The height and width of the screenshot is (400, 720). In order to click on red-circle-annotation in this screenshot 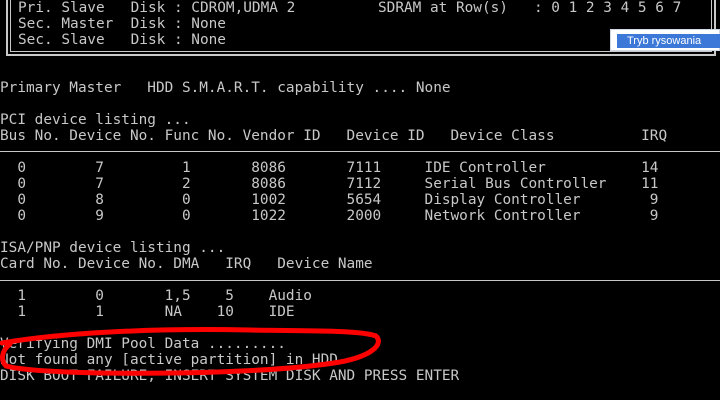, I will do `click(190, 351)`.